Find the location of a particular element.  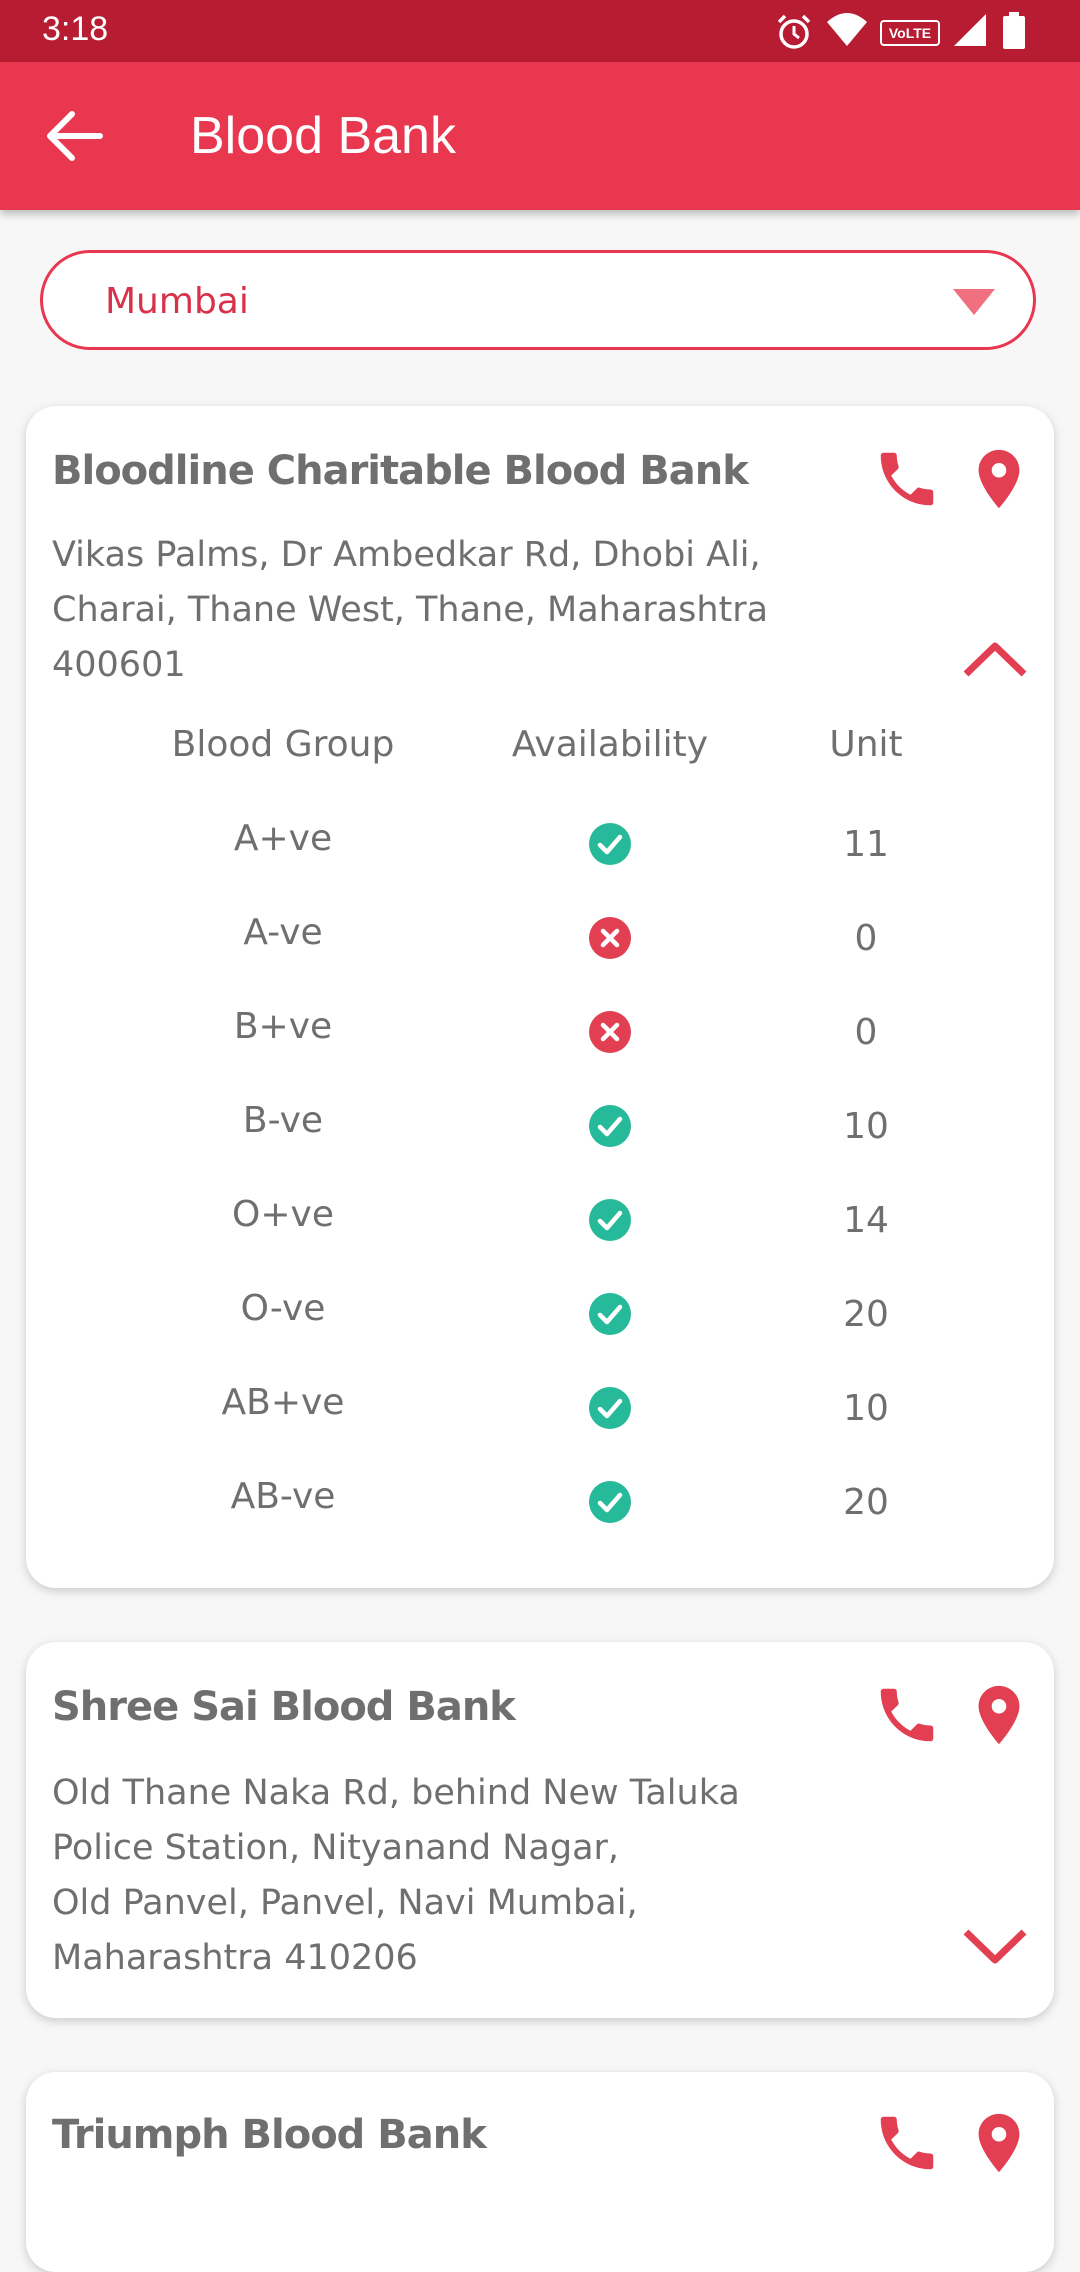

app-bar: Blood Bank is located at coordinates (540, 136).